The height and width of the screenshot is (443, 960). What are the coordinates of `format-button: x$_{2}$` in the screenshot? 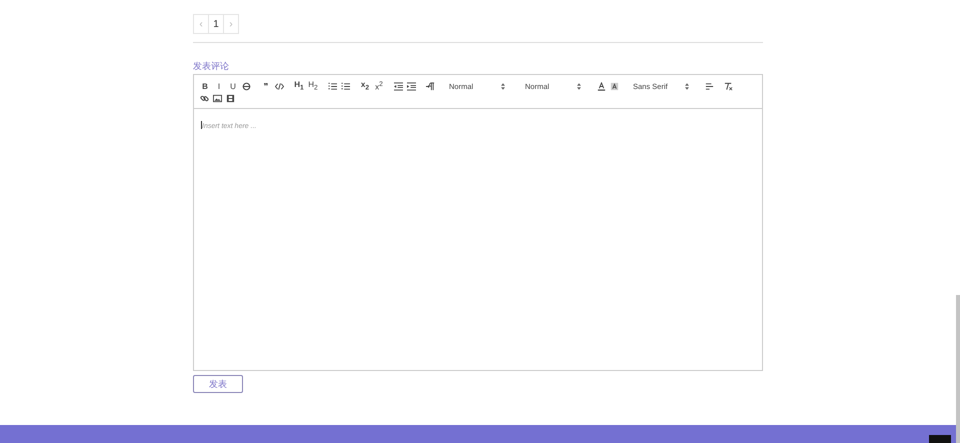 It's located at (365, 86).